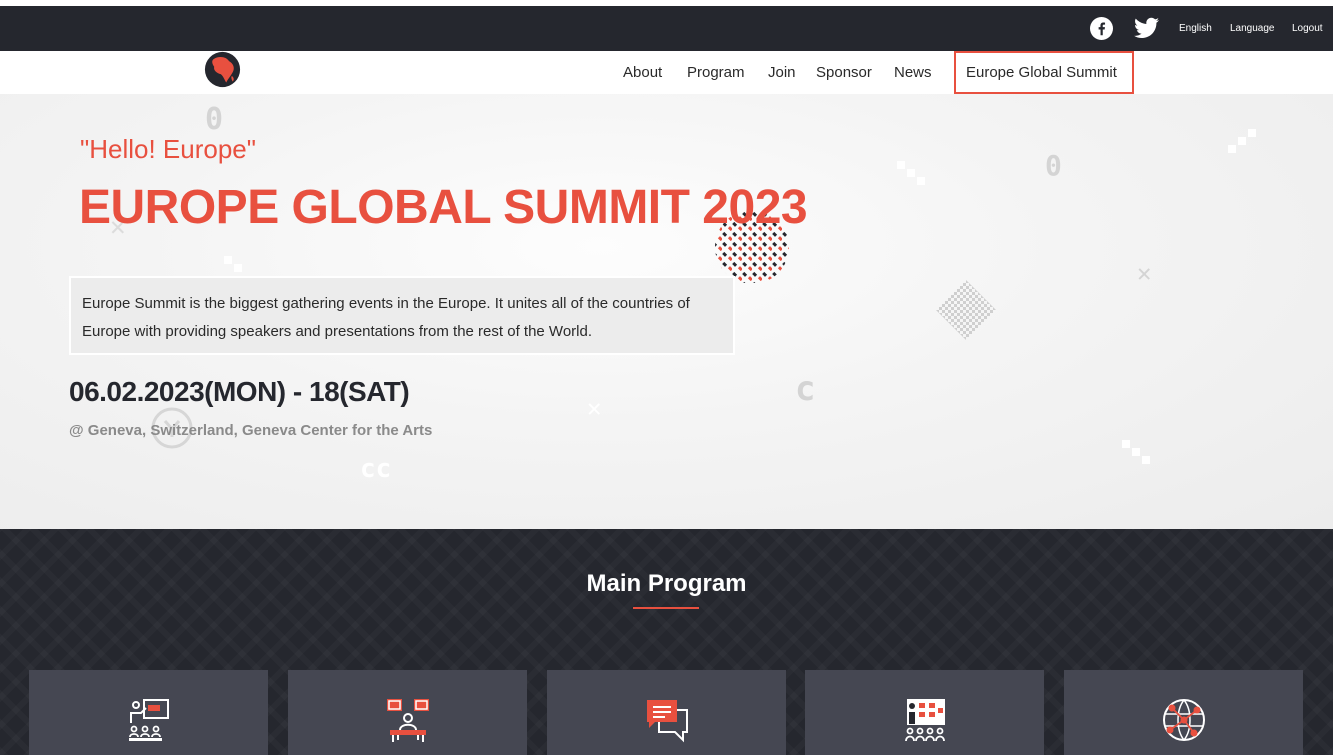 The image size is (1333, 755). What do you see at coordinates (666, 28) in the screenshot?
I see `top-utility-bar: English Language Logout` at bounding box center [666, 28].